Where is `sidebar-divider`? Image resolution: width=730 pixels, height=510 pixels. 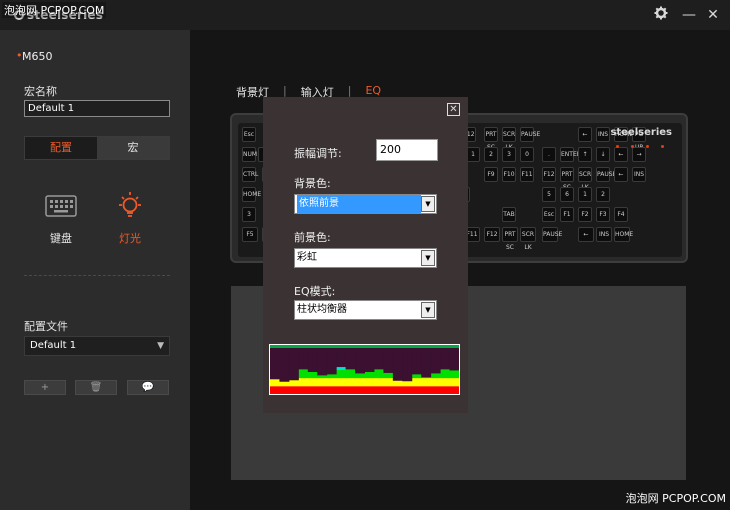
sidebar-divider is located at coordinates (97, 275).